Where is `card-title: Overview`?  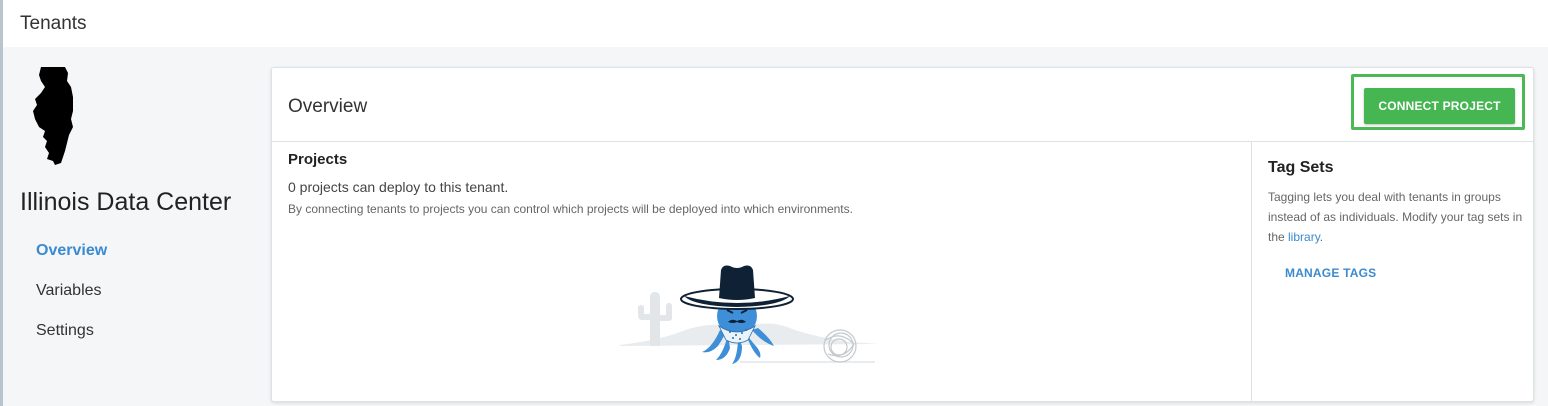 card-title: Overview is located at coordinates (328, 106).